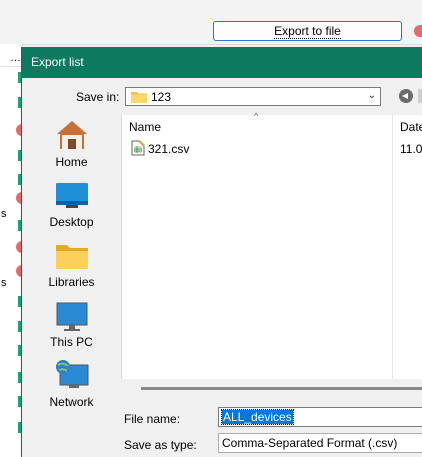 Image resolution: width=422 pixels, height=457 pixels. I want to click on place-label: Home, so click(71, 162).